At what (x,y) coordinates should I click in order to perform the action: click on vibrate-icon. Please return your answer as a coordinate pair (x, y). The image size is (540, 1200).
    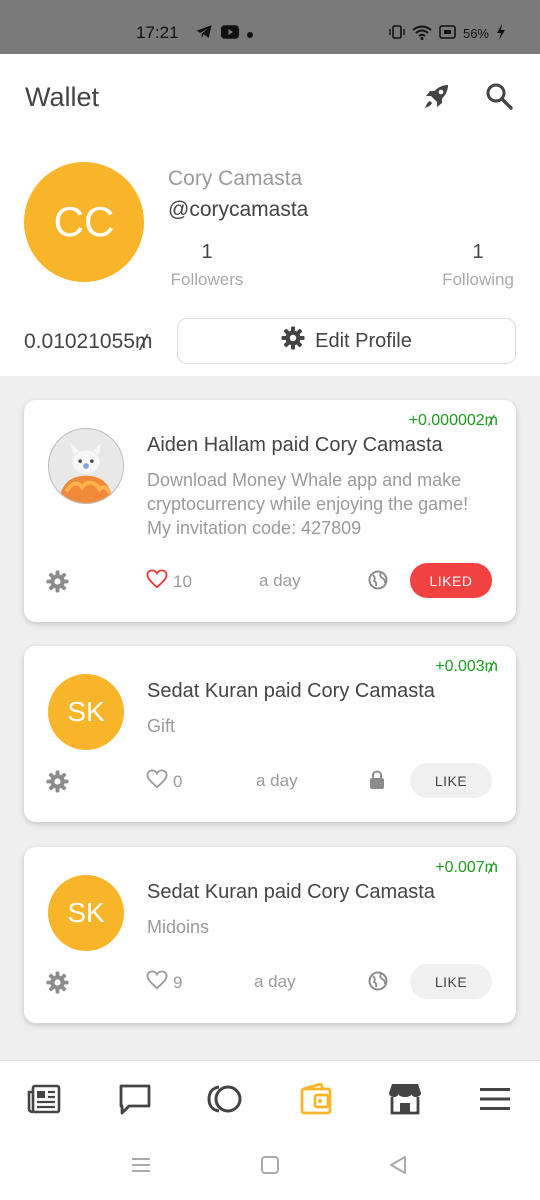
    Looking at the image, I should click on (397, 33).